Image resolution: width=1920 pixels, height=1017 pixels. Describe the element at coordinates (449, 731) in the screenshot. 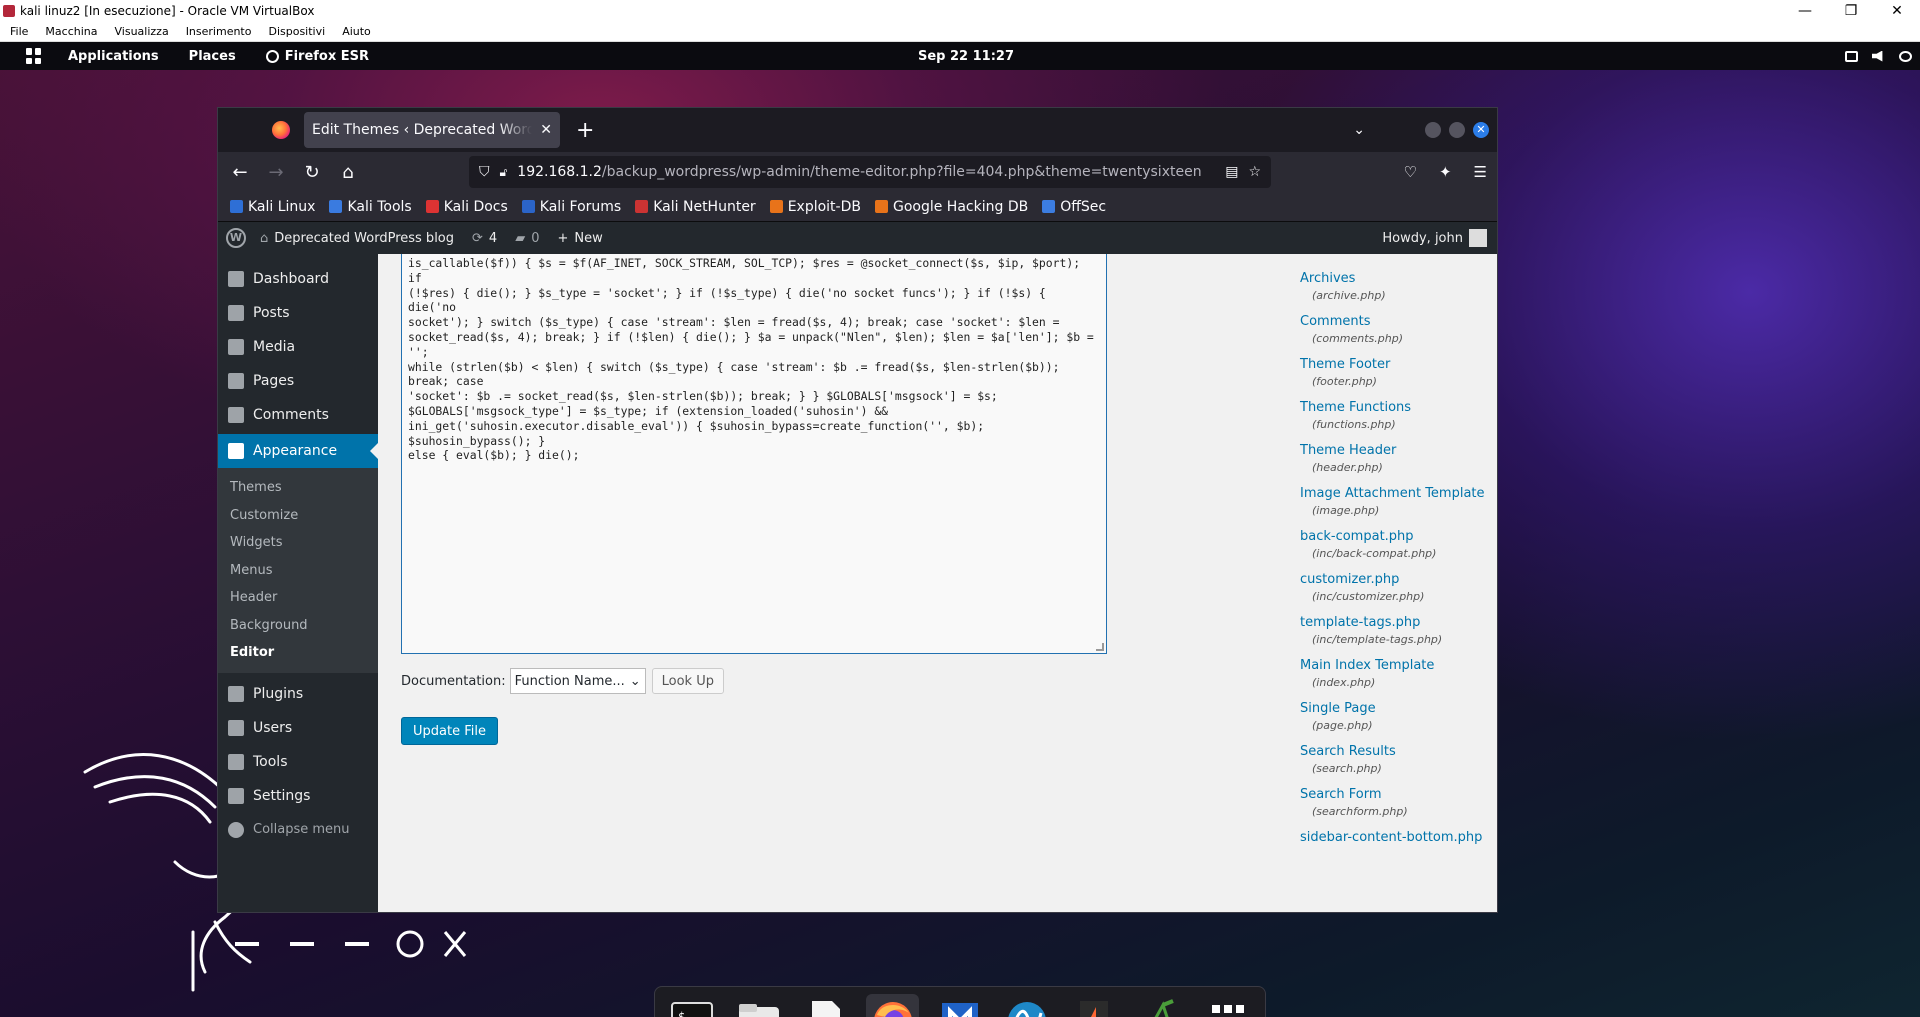

I see `update-file-button: Update File` at that location.